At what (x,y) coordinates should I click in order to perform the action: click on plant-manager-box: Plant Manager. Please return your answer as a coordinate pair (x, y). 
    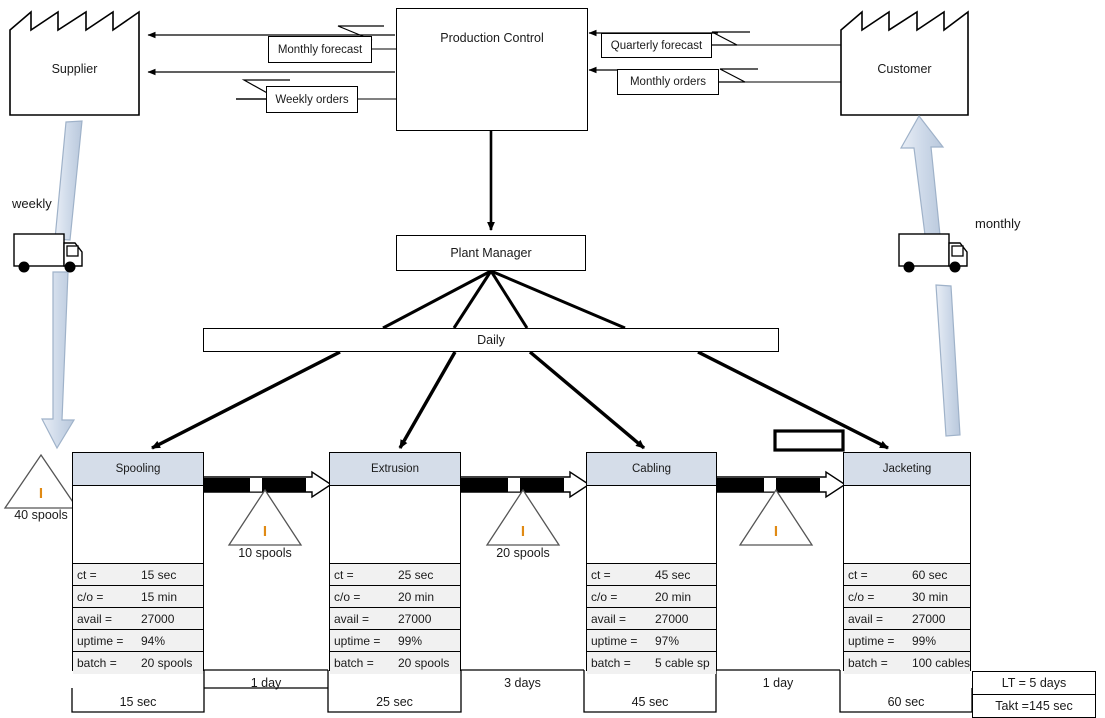
    Looking at the image, I should click on (491, 253).